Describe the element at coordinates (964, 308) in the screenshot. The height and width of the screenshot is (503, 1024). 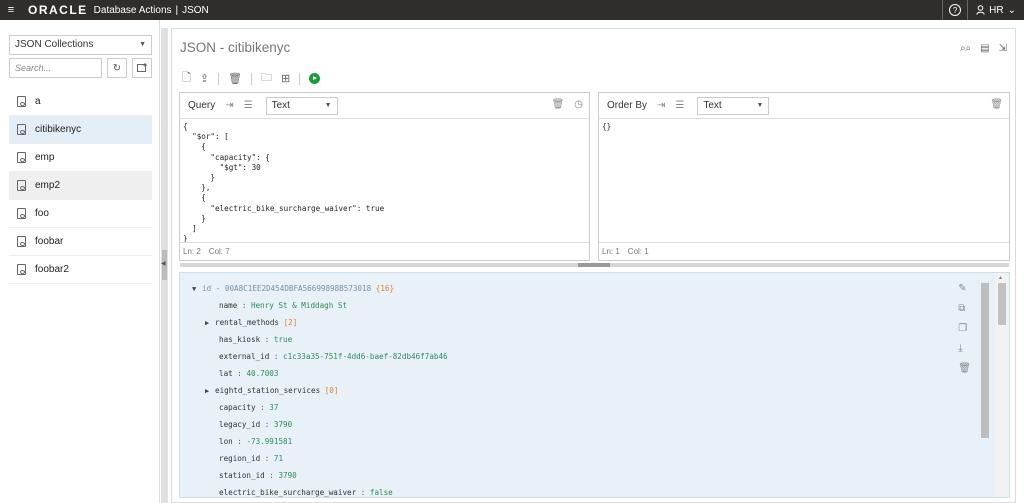
I see `copy-icon: ⧉` at that location.